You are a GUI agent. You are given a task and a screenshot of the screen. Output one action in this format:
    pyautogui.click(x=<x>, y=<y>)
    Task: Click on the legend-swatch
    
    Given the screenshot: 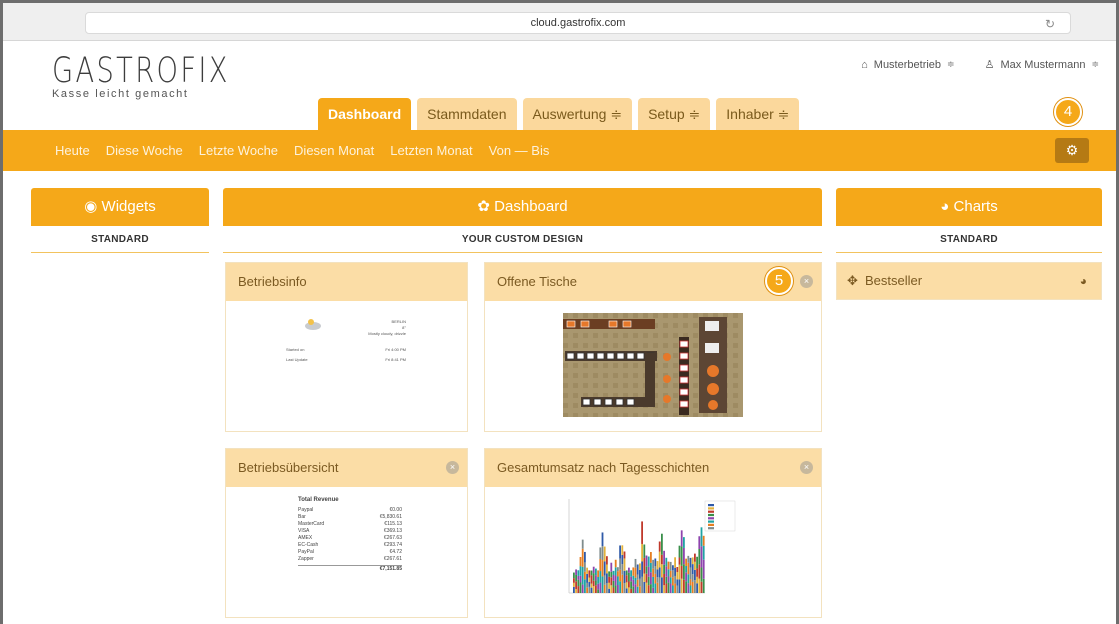 What is the action you would take?
    pyautogui.click(x=711, y=511)
    